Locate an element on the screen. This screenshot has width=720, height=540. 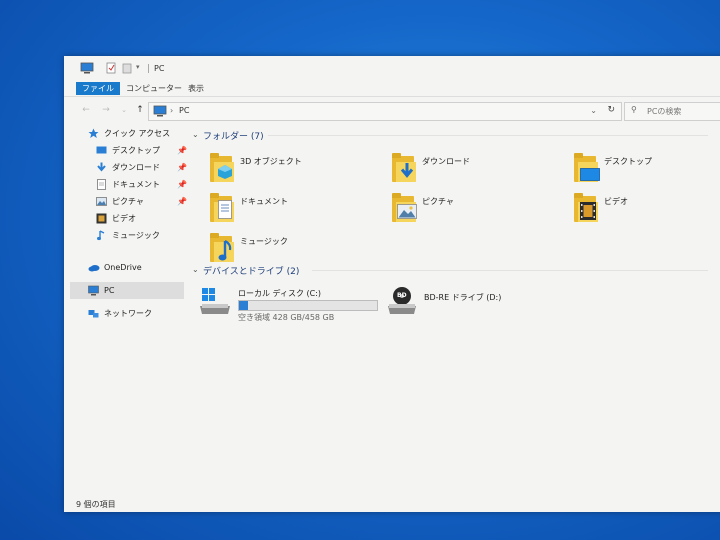
folder-label: ピクチャ is located at coordinates (438, 201).